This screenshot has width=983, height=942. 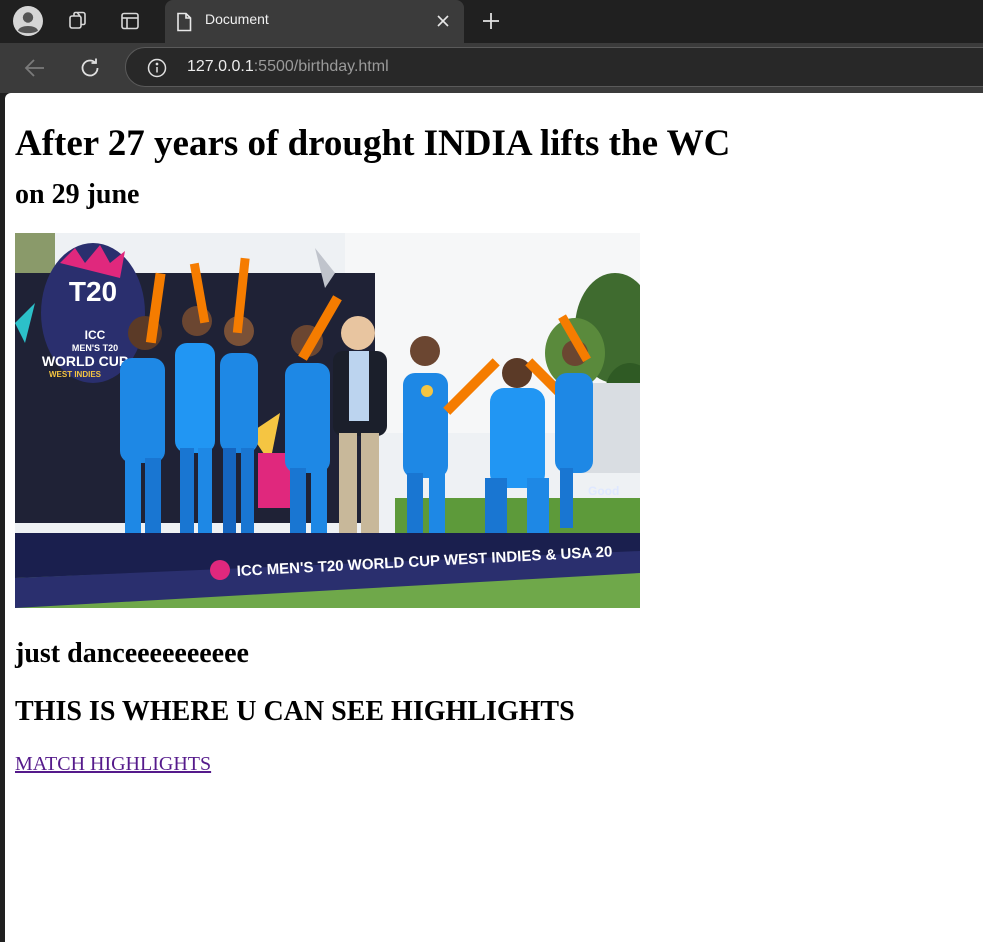 What do you see at coordinates (184, 22) in the screenshot?
I see `document-icon` at bounding box center [184, 22].